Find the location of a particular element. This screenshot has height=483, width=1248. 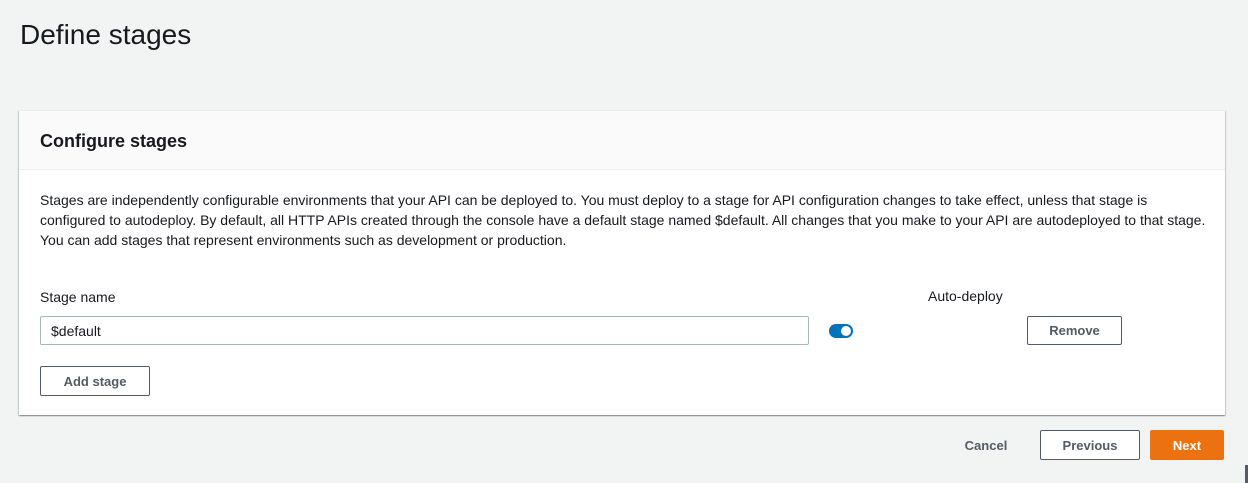

page-title: Define stages is located at coordinates (106, 34).